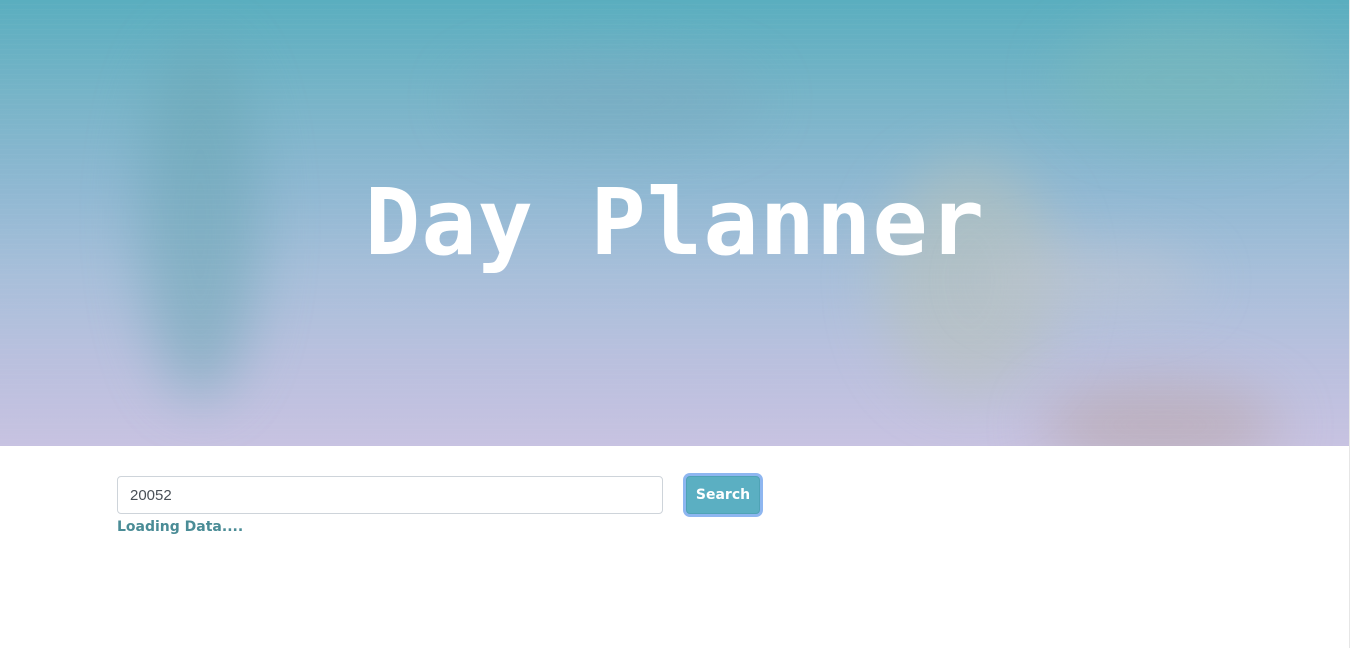  What do you see at coordinates (723, 495) in the screenshot?
I see `search-button: Search` at bounding box center [723, 495].